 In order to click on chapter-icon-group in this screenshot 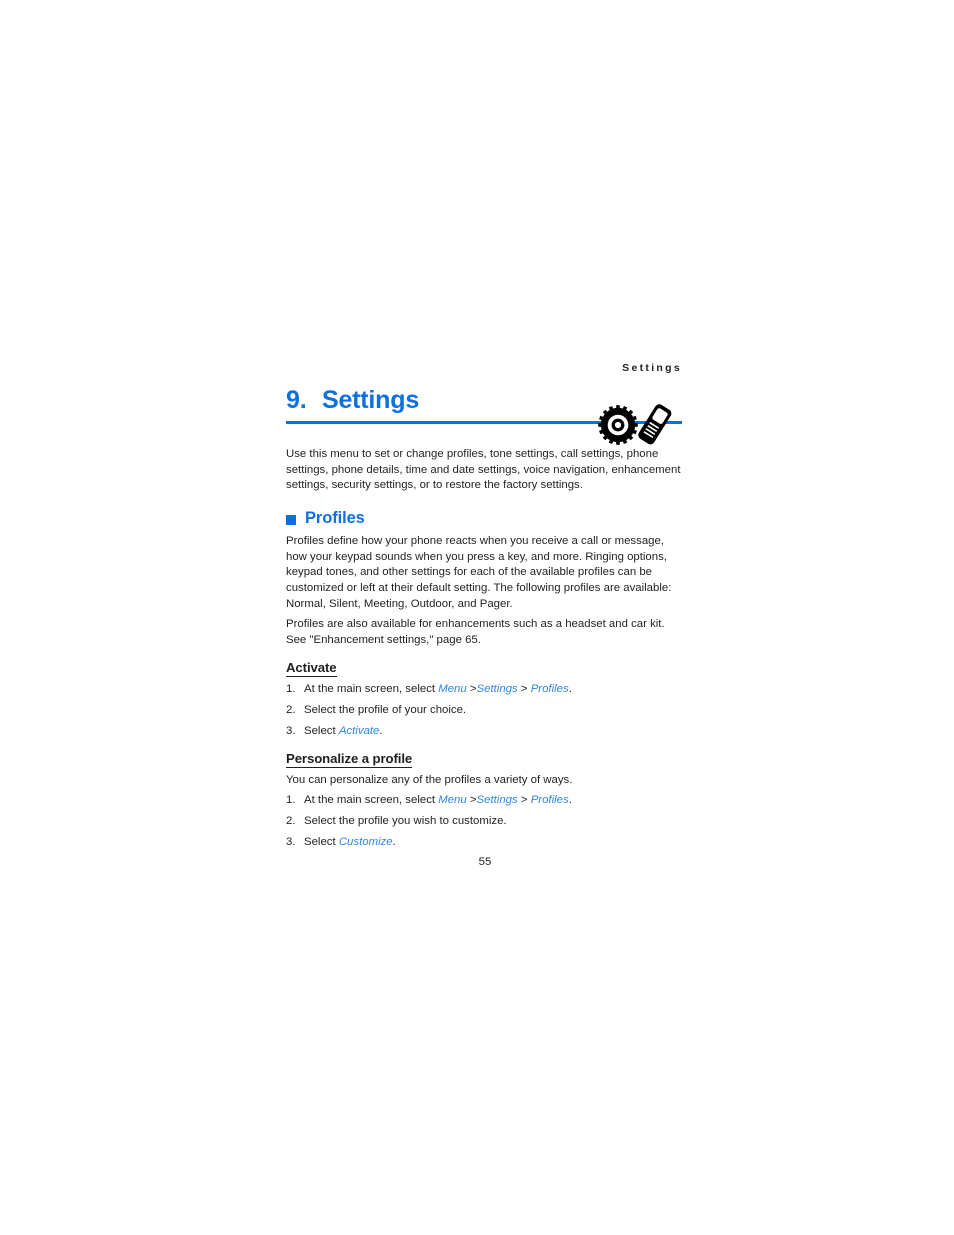, I will do `click(641, 425)`.